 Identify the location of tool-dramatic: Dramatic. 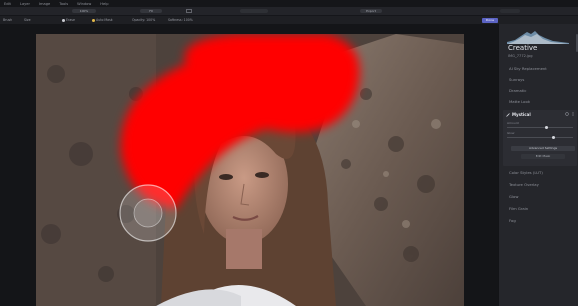
(517, 90).